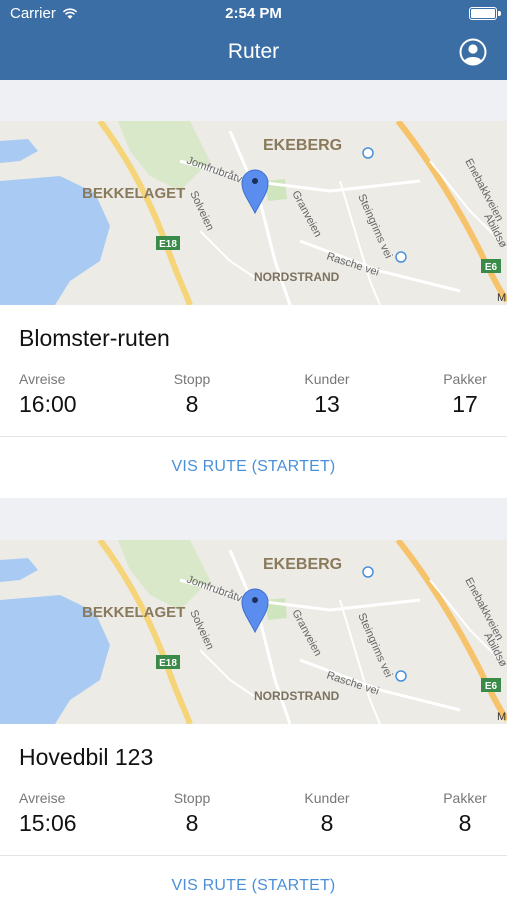 The width and height of the screenshot is (507, 900). Describe the element at coordinates (327, 823) in the screenshot. I see `stat-value-kunder: 8` at that location.